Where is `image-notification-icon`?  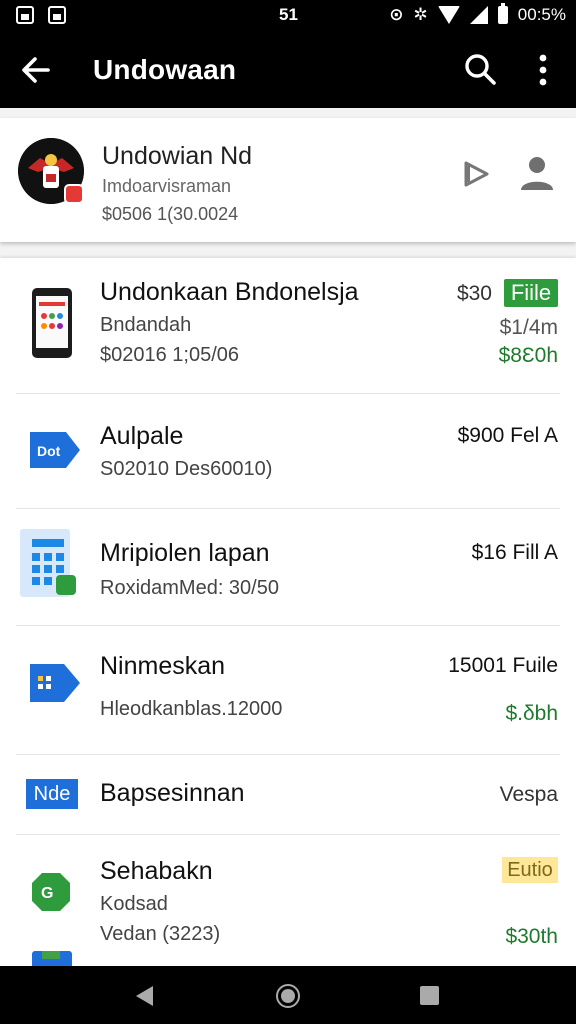 image-notification-icon is located at coordinates (57, 15).